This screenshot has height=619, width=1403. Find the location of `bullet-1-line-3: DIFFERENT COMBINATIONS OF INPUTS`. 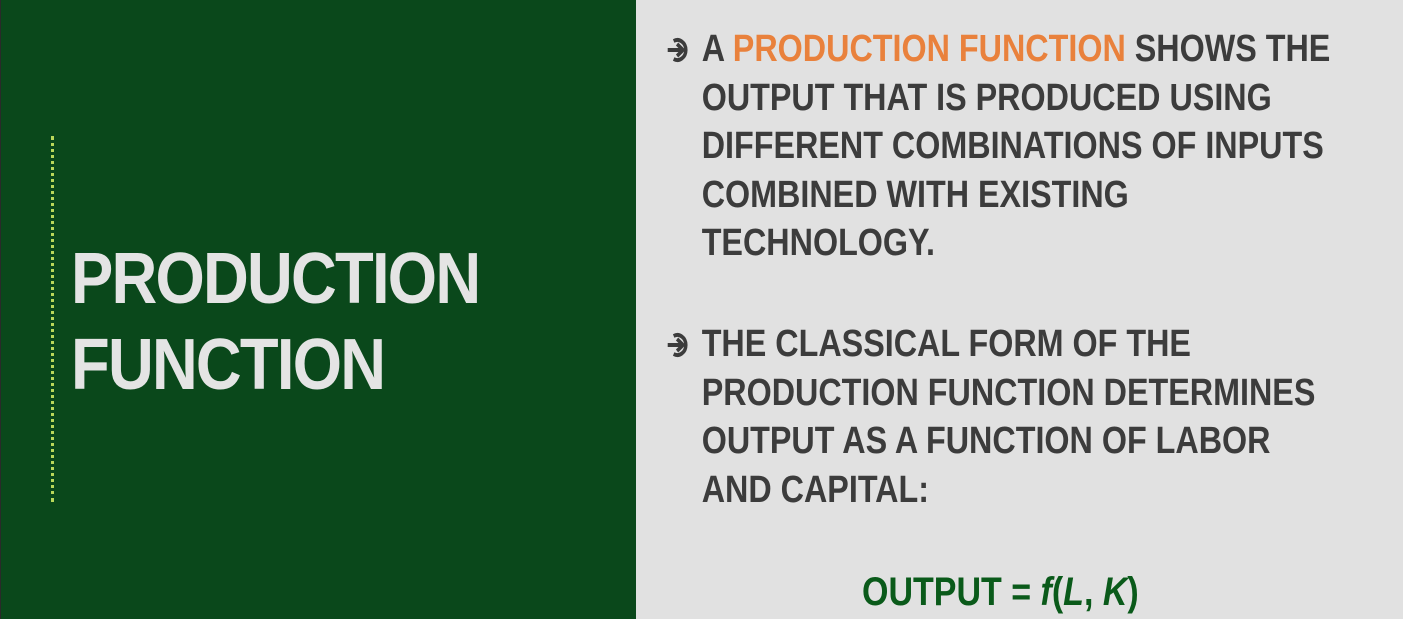

bullet-1-line-3: DIFFERENT COMBINATIONS OF INPUTS is located at coordinates (1012, 146).